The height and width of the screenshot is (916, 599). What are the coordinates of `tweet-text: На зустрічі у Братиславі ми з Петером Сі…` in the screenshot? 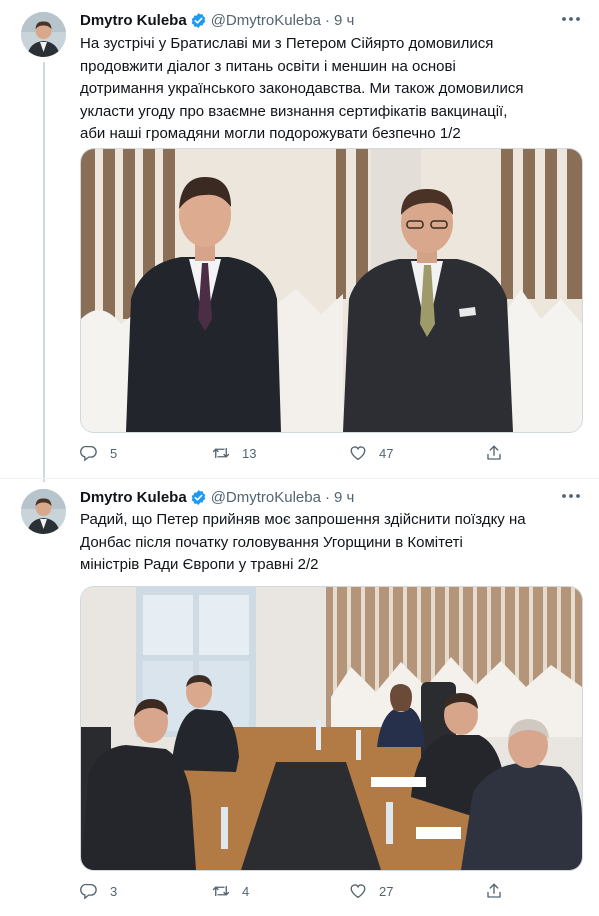 It's located at (330, 89).